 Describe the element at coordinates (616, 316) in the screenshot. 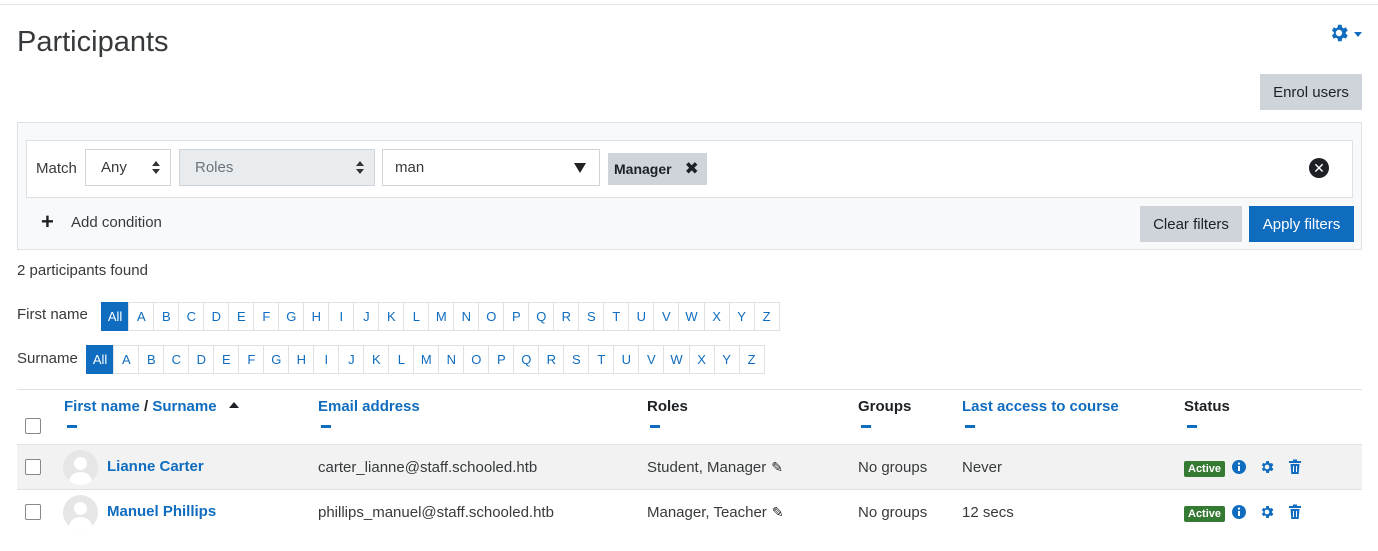

I see `firstname-initial-t: T` at that location.